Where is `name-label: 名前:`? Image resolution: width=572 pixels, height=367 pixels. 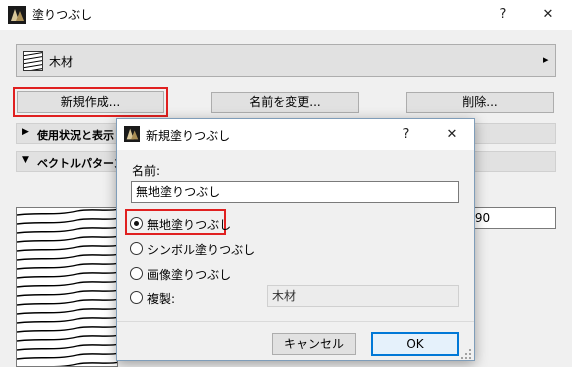 name-label: 名前: is located at coordinates (146, 171).